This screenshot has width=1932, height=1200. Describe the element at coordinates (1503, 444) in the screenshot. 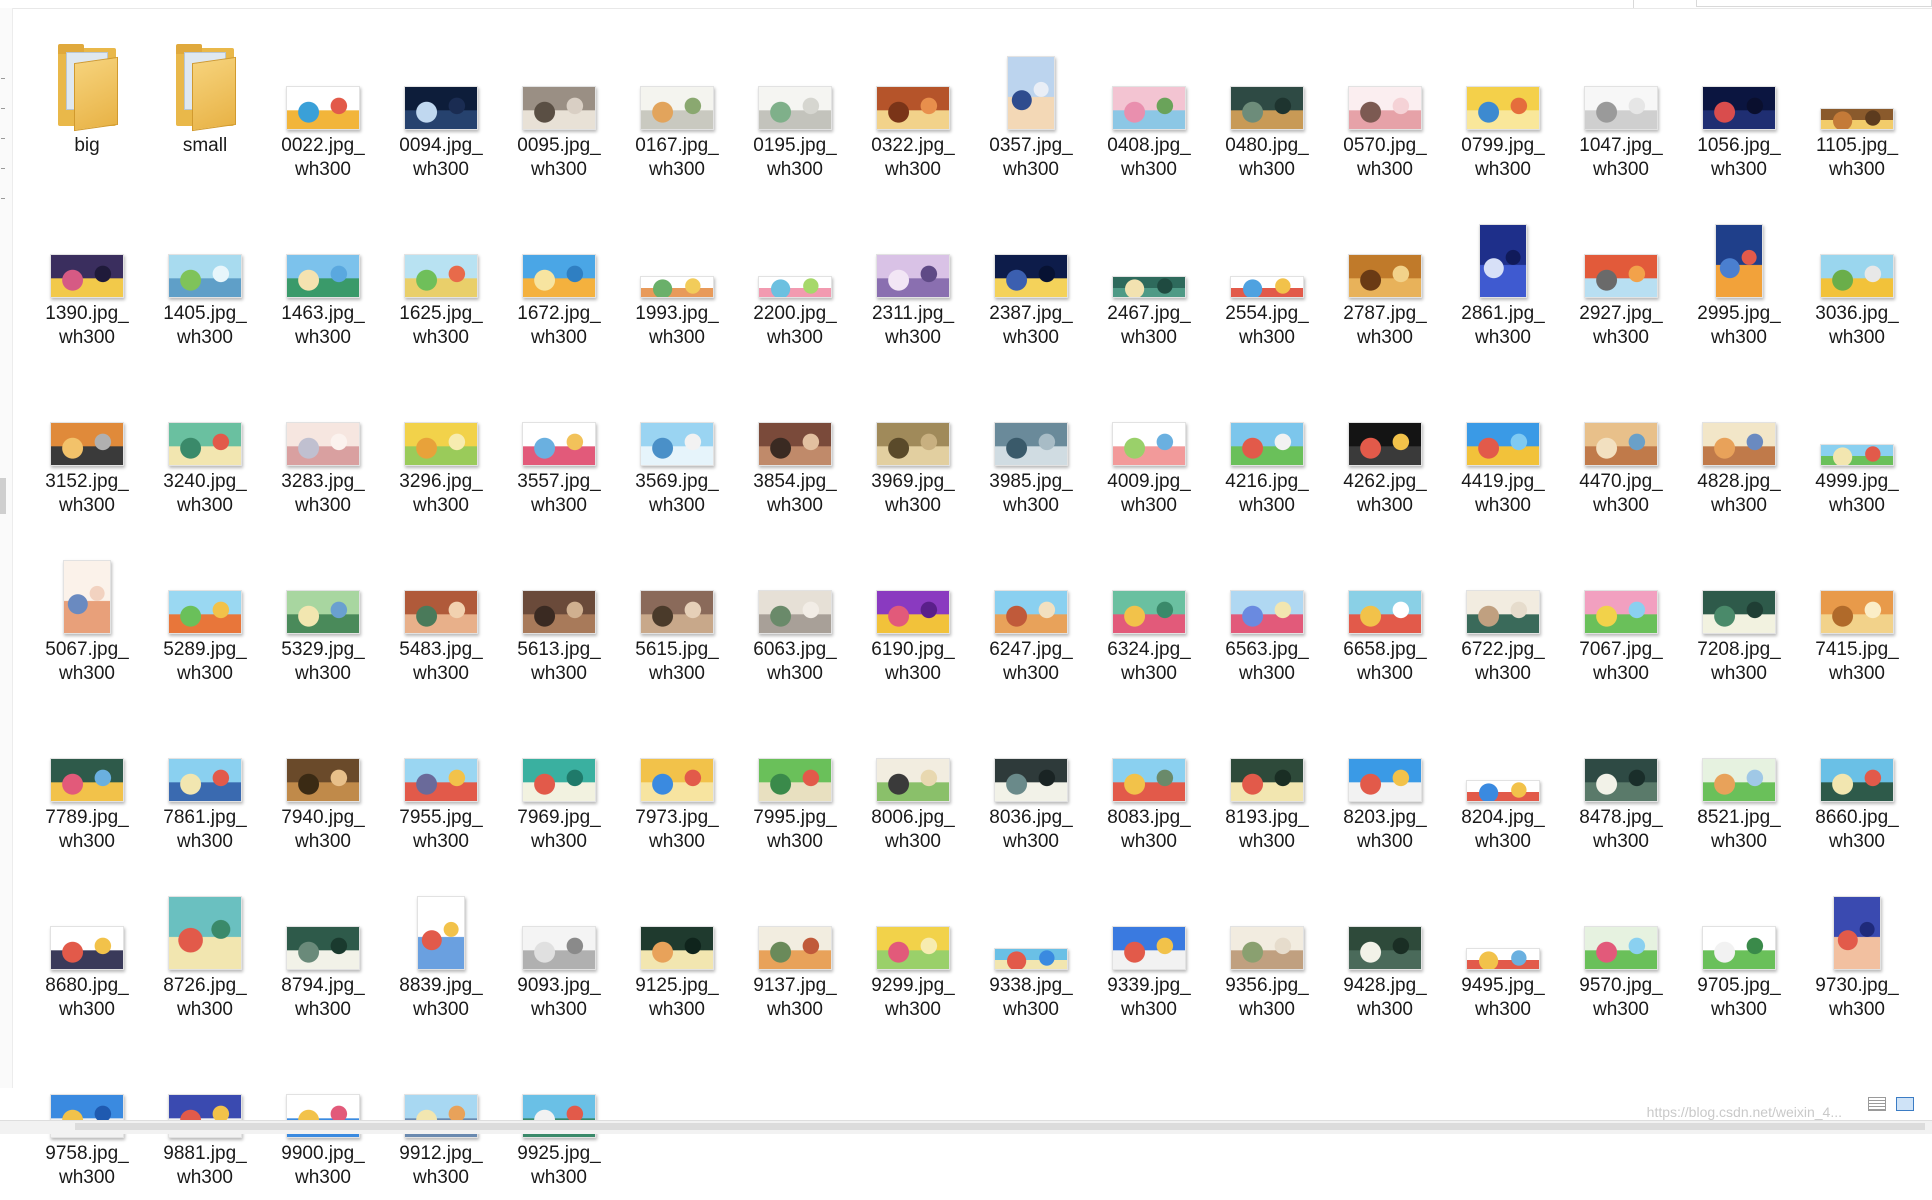

I see `file-item: 4419.jpg_ wh300` at that location.